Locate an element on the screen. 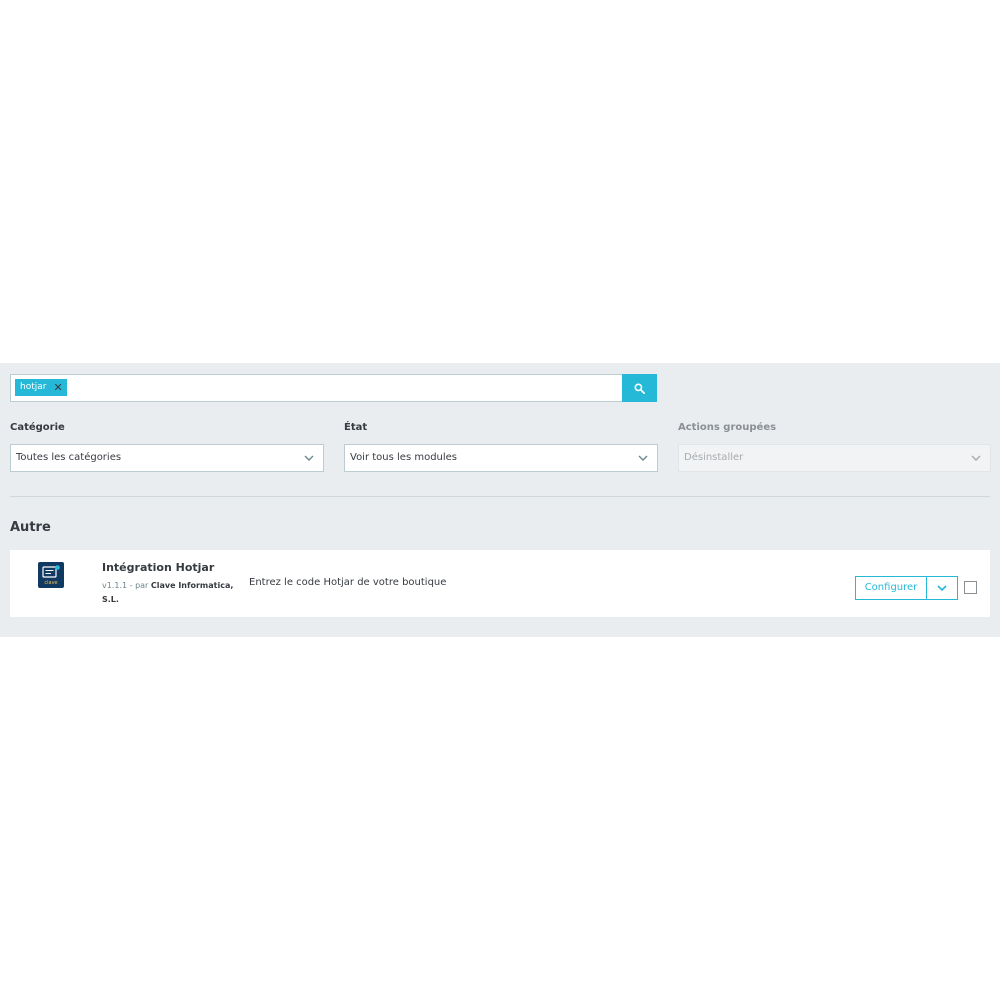 Image resolution: width=1000 pixels, height=1000 pixels. module-description: Entrez le code Hotjar de votre boutique is located at coordinates (348, 582).